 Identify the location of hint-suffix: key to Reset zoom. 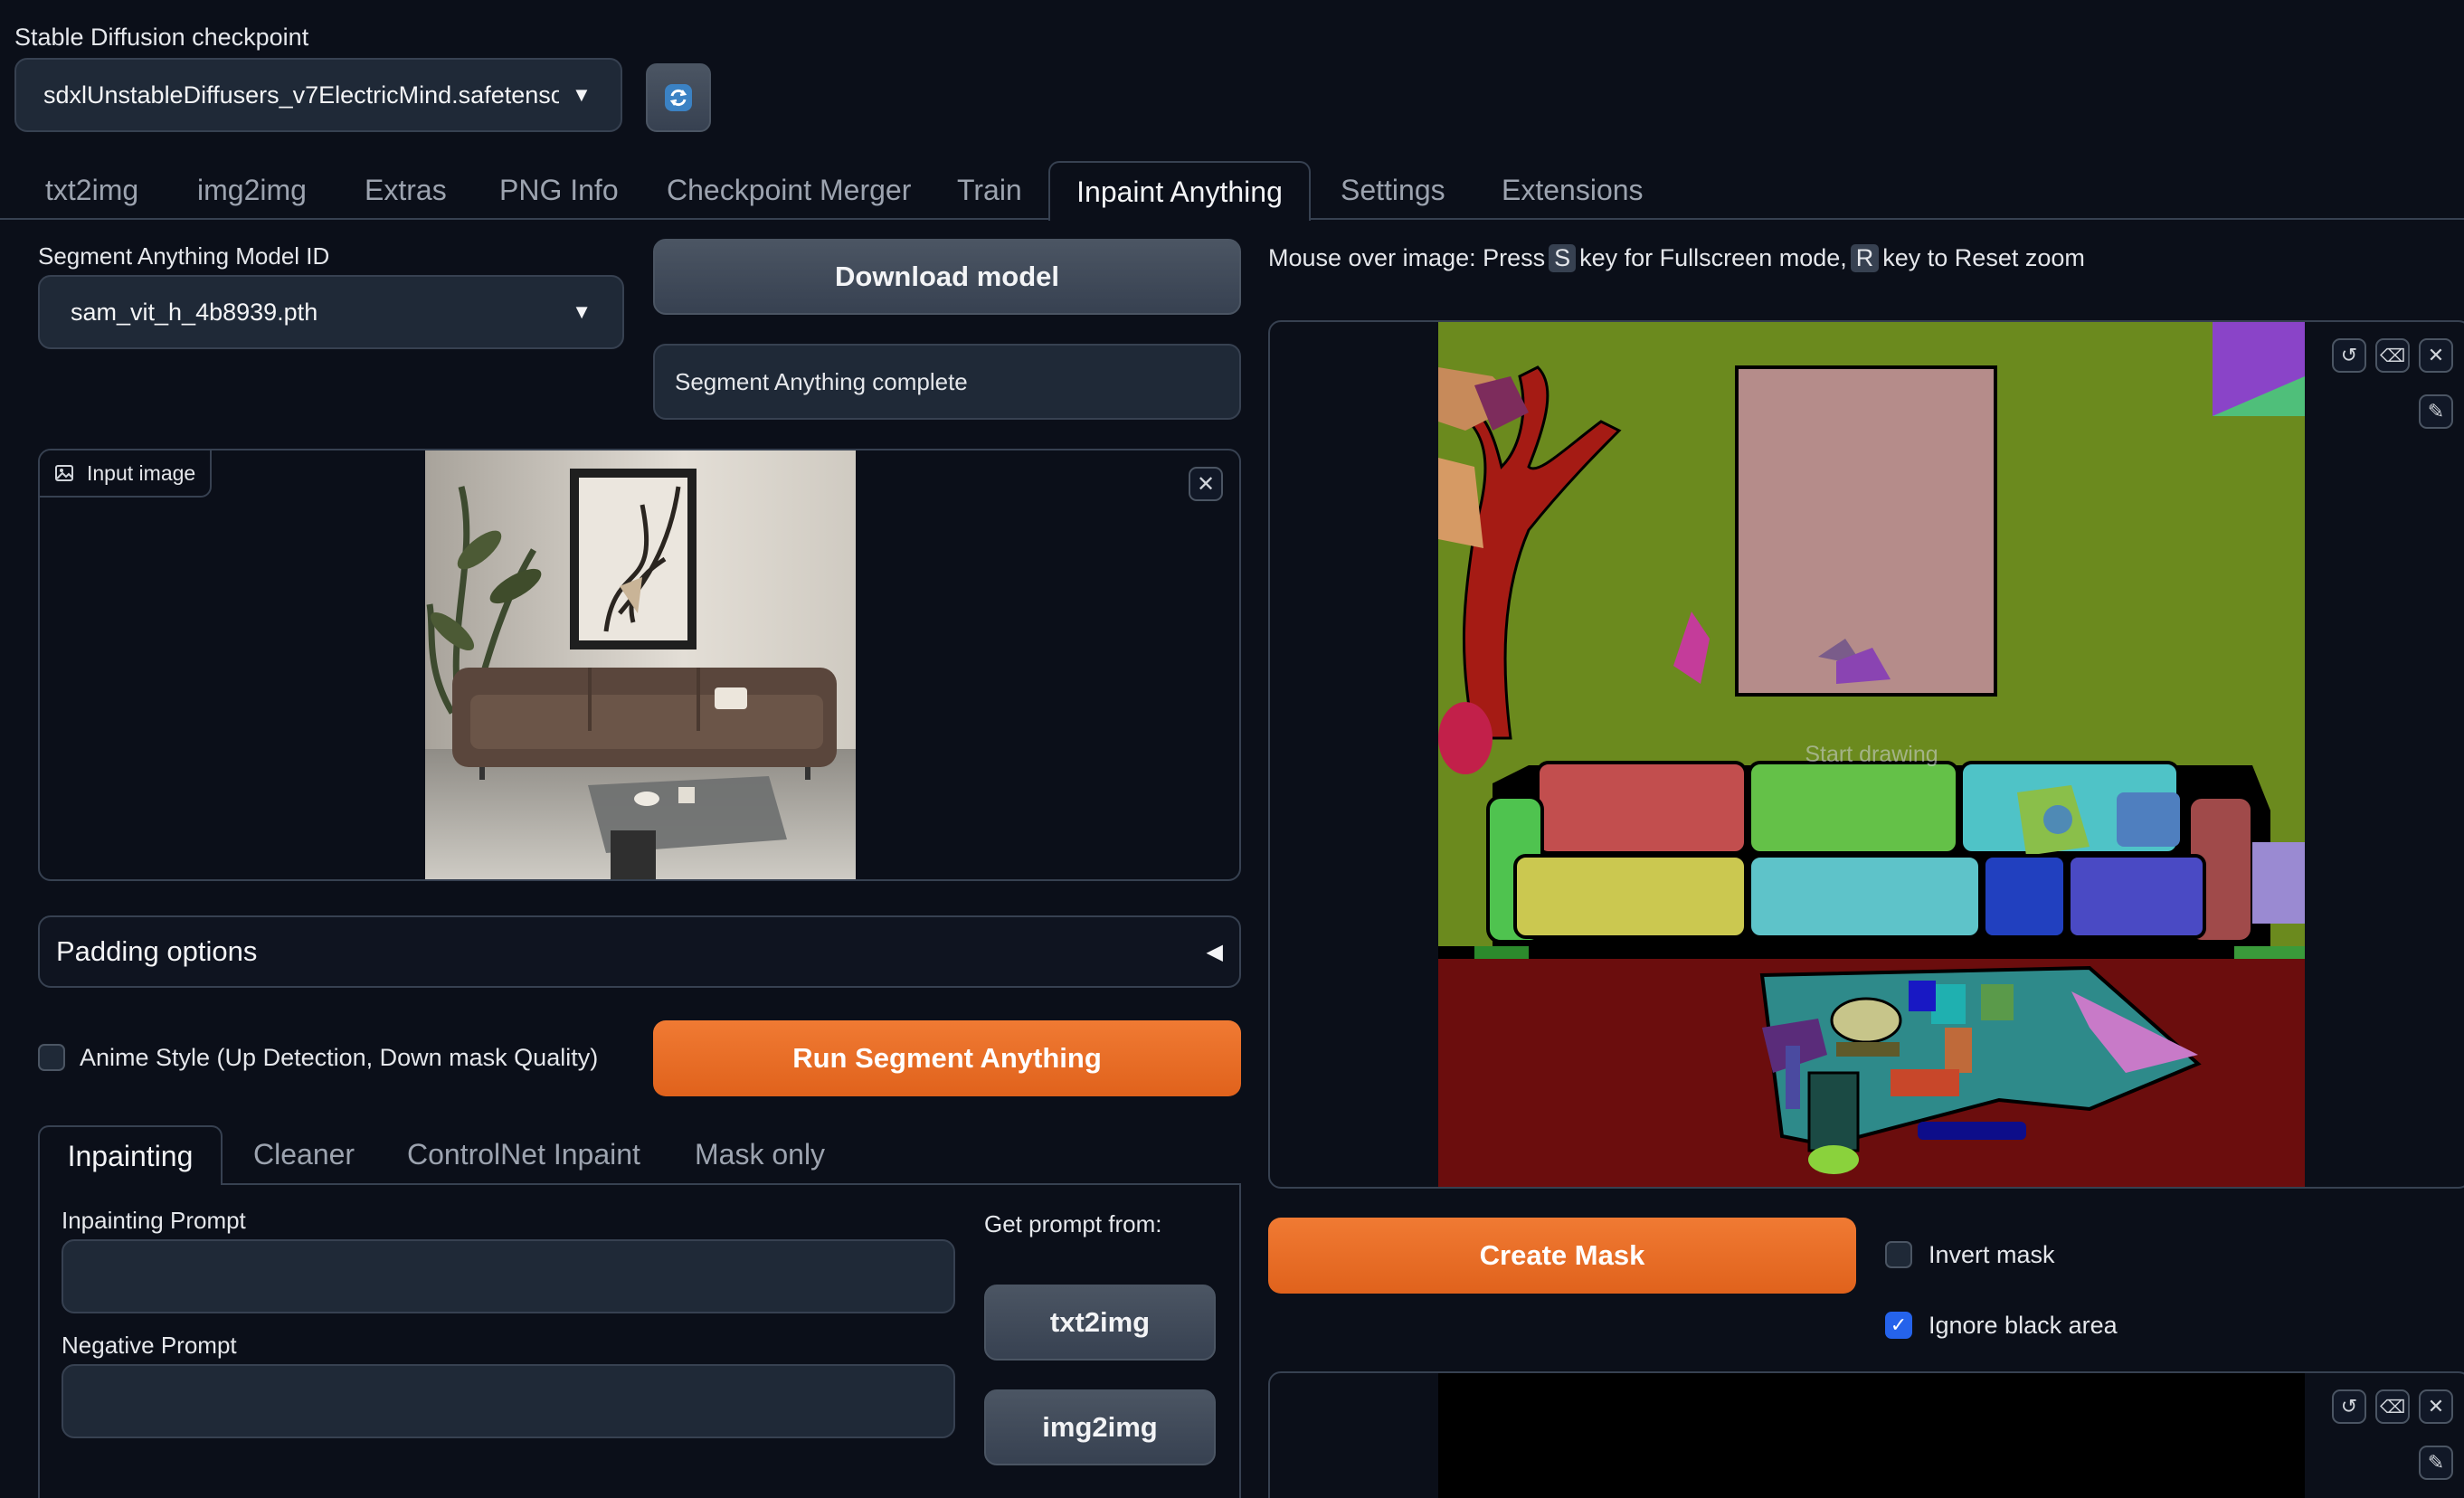
(1983, 257).